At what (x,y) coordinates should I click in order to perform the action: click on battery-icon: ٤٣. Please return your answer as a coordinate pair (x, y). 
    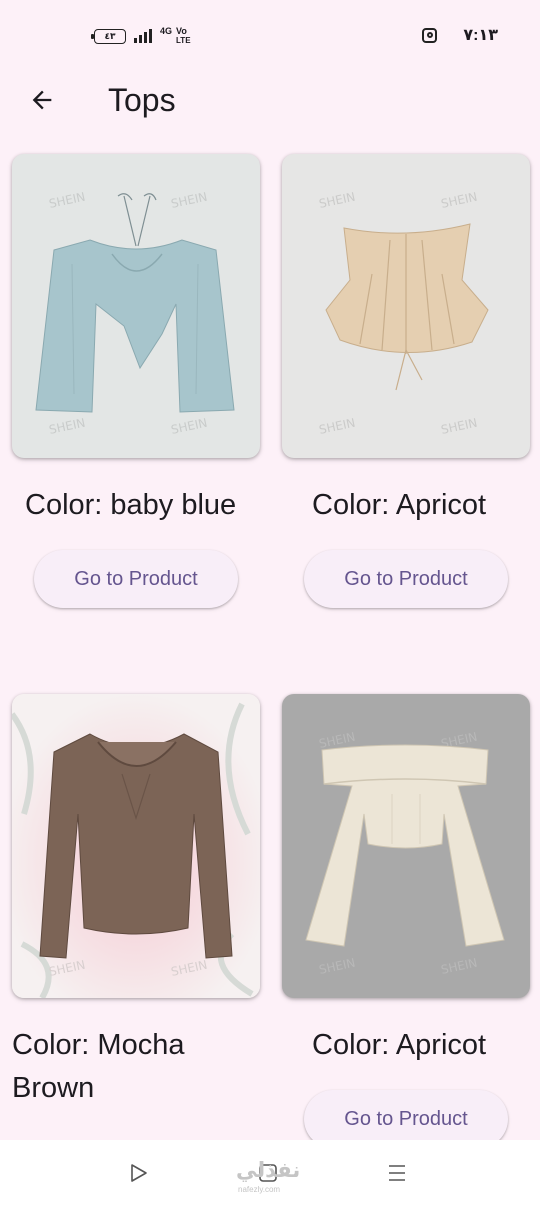
    Looking at the image, I should click on (108, 36).